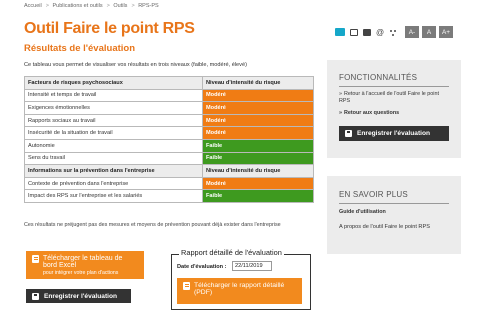 This screenshot has width=480, height=318. What do you see at coordinates (113, 158) in the screenshot?
I see `risk-factor-cell: Sens du travail` at bounding box center [113, 158].